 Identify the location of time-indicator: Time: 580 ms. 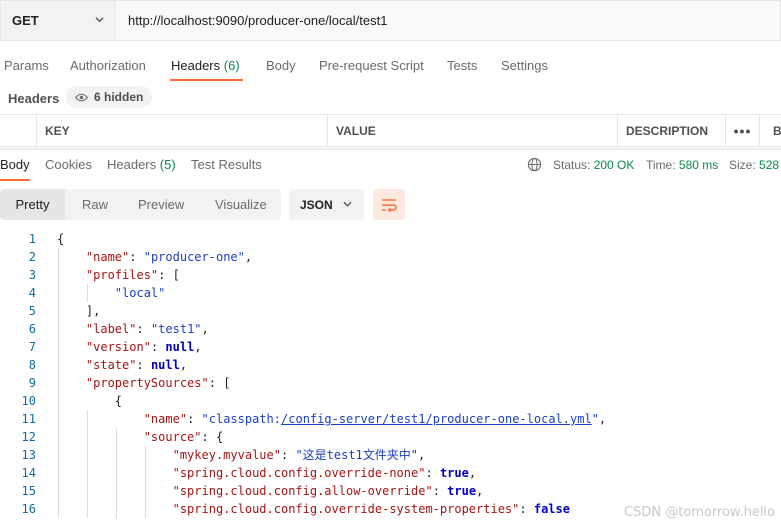
(682, 165).